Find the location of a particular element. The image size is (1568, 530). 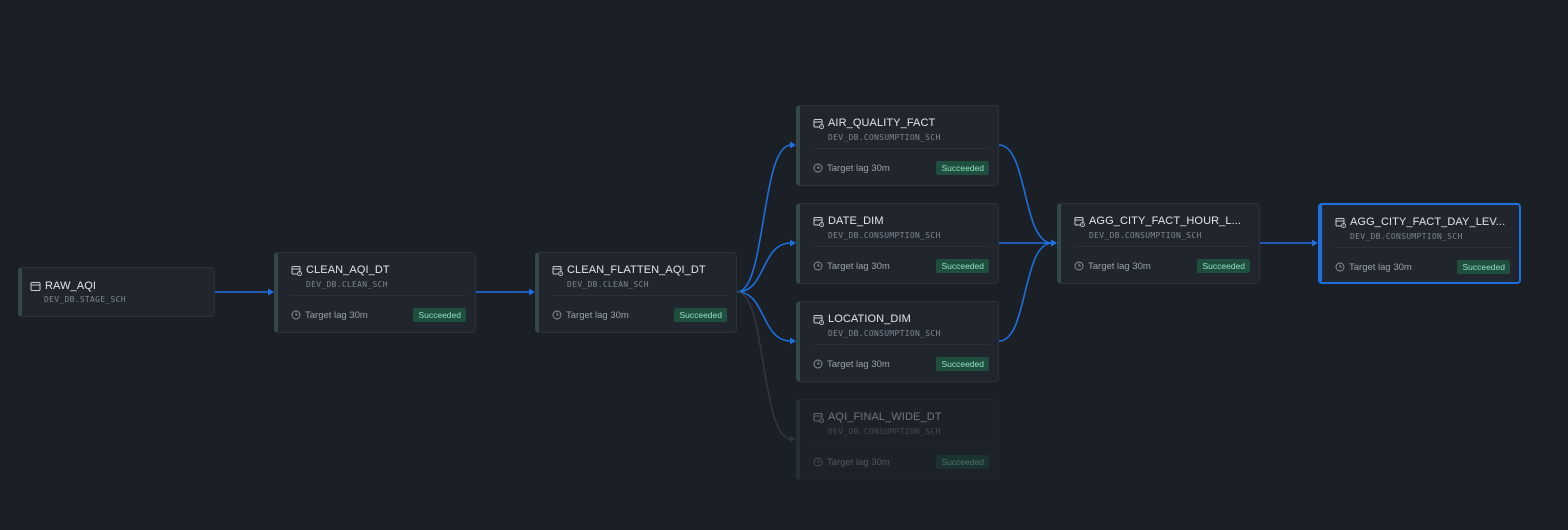

lineage-edge-clean-flatten-aqi-dt-to-air-quality-fact is located at coordinates (764, 218).